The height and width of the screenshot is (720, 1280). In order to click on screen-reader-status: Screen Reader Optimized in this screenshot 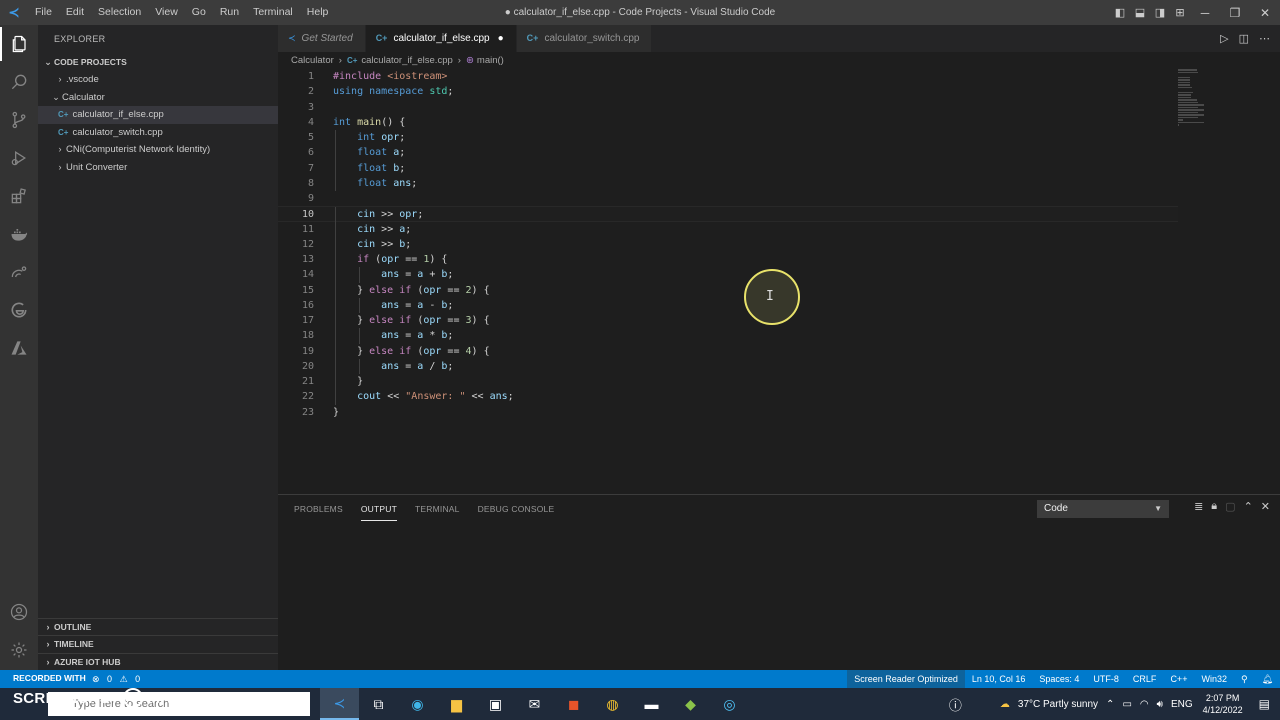, I will do `click(906, 679)`.